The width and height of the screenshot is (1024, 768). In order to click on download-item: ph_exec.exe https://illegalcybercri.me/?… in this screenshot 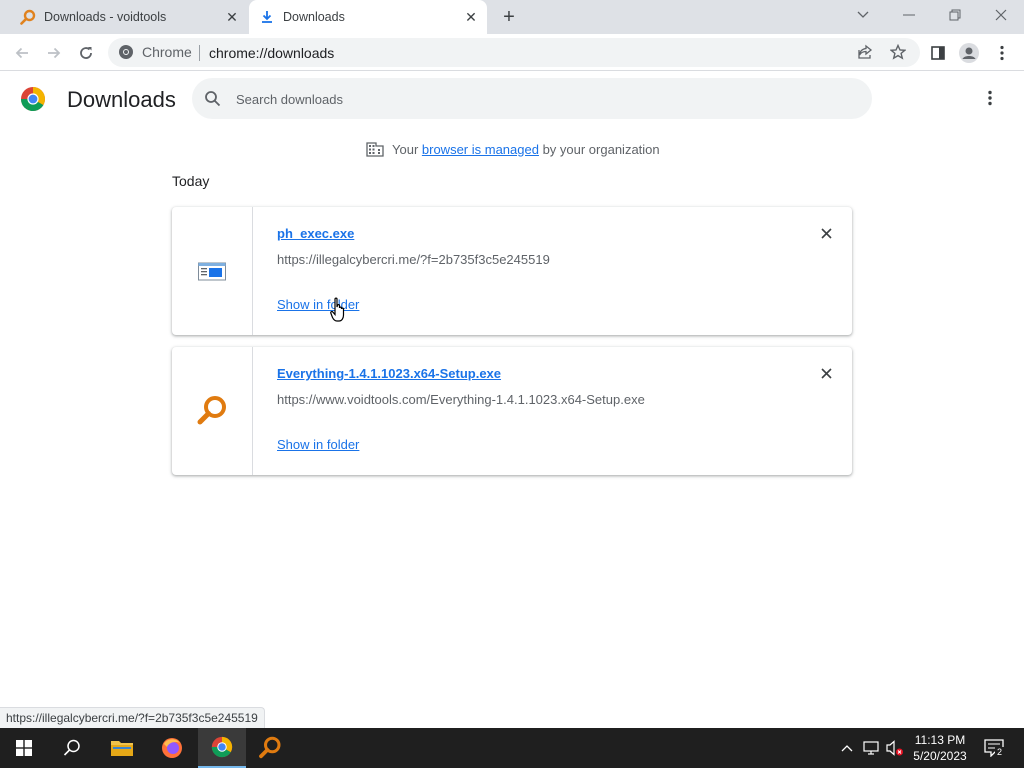, I will do `click(512, 271)`.